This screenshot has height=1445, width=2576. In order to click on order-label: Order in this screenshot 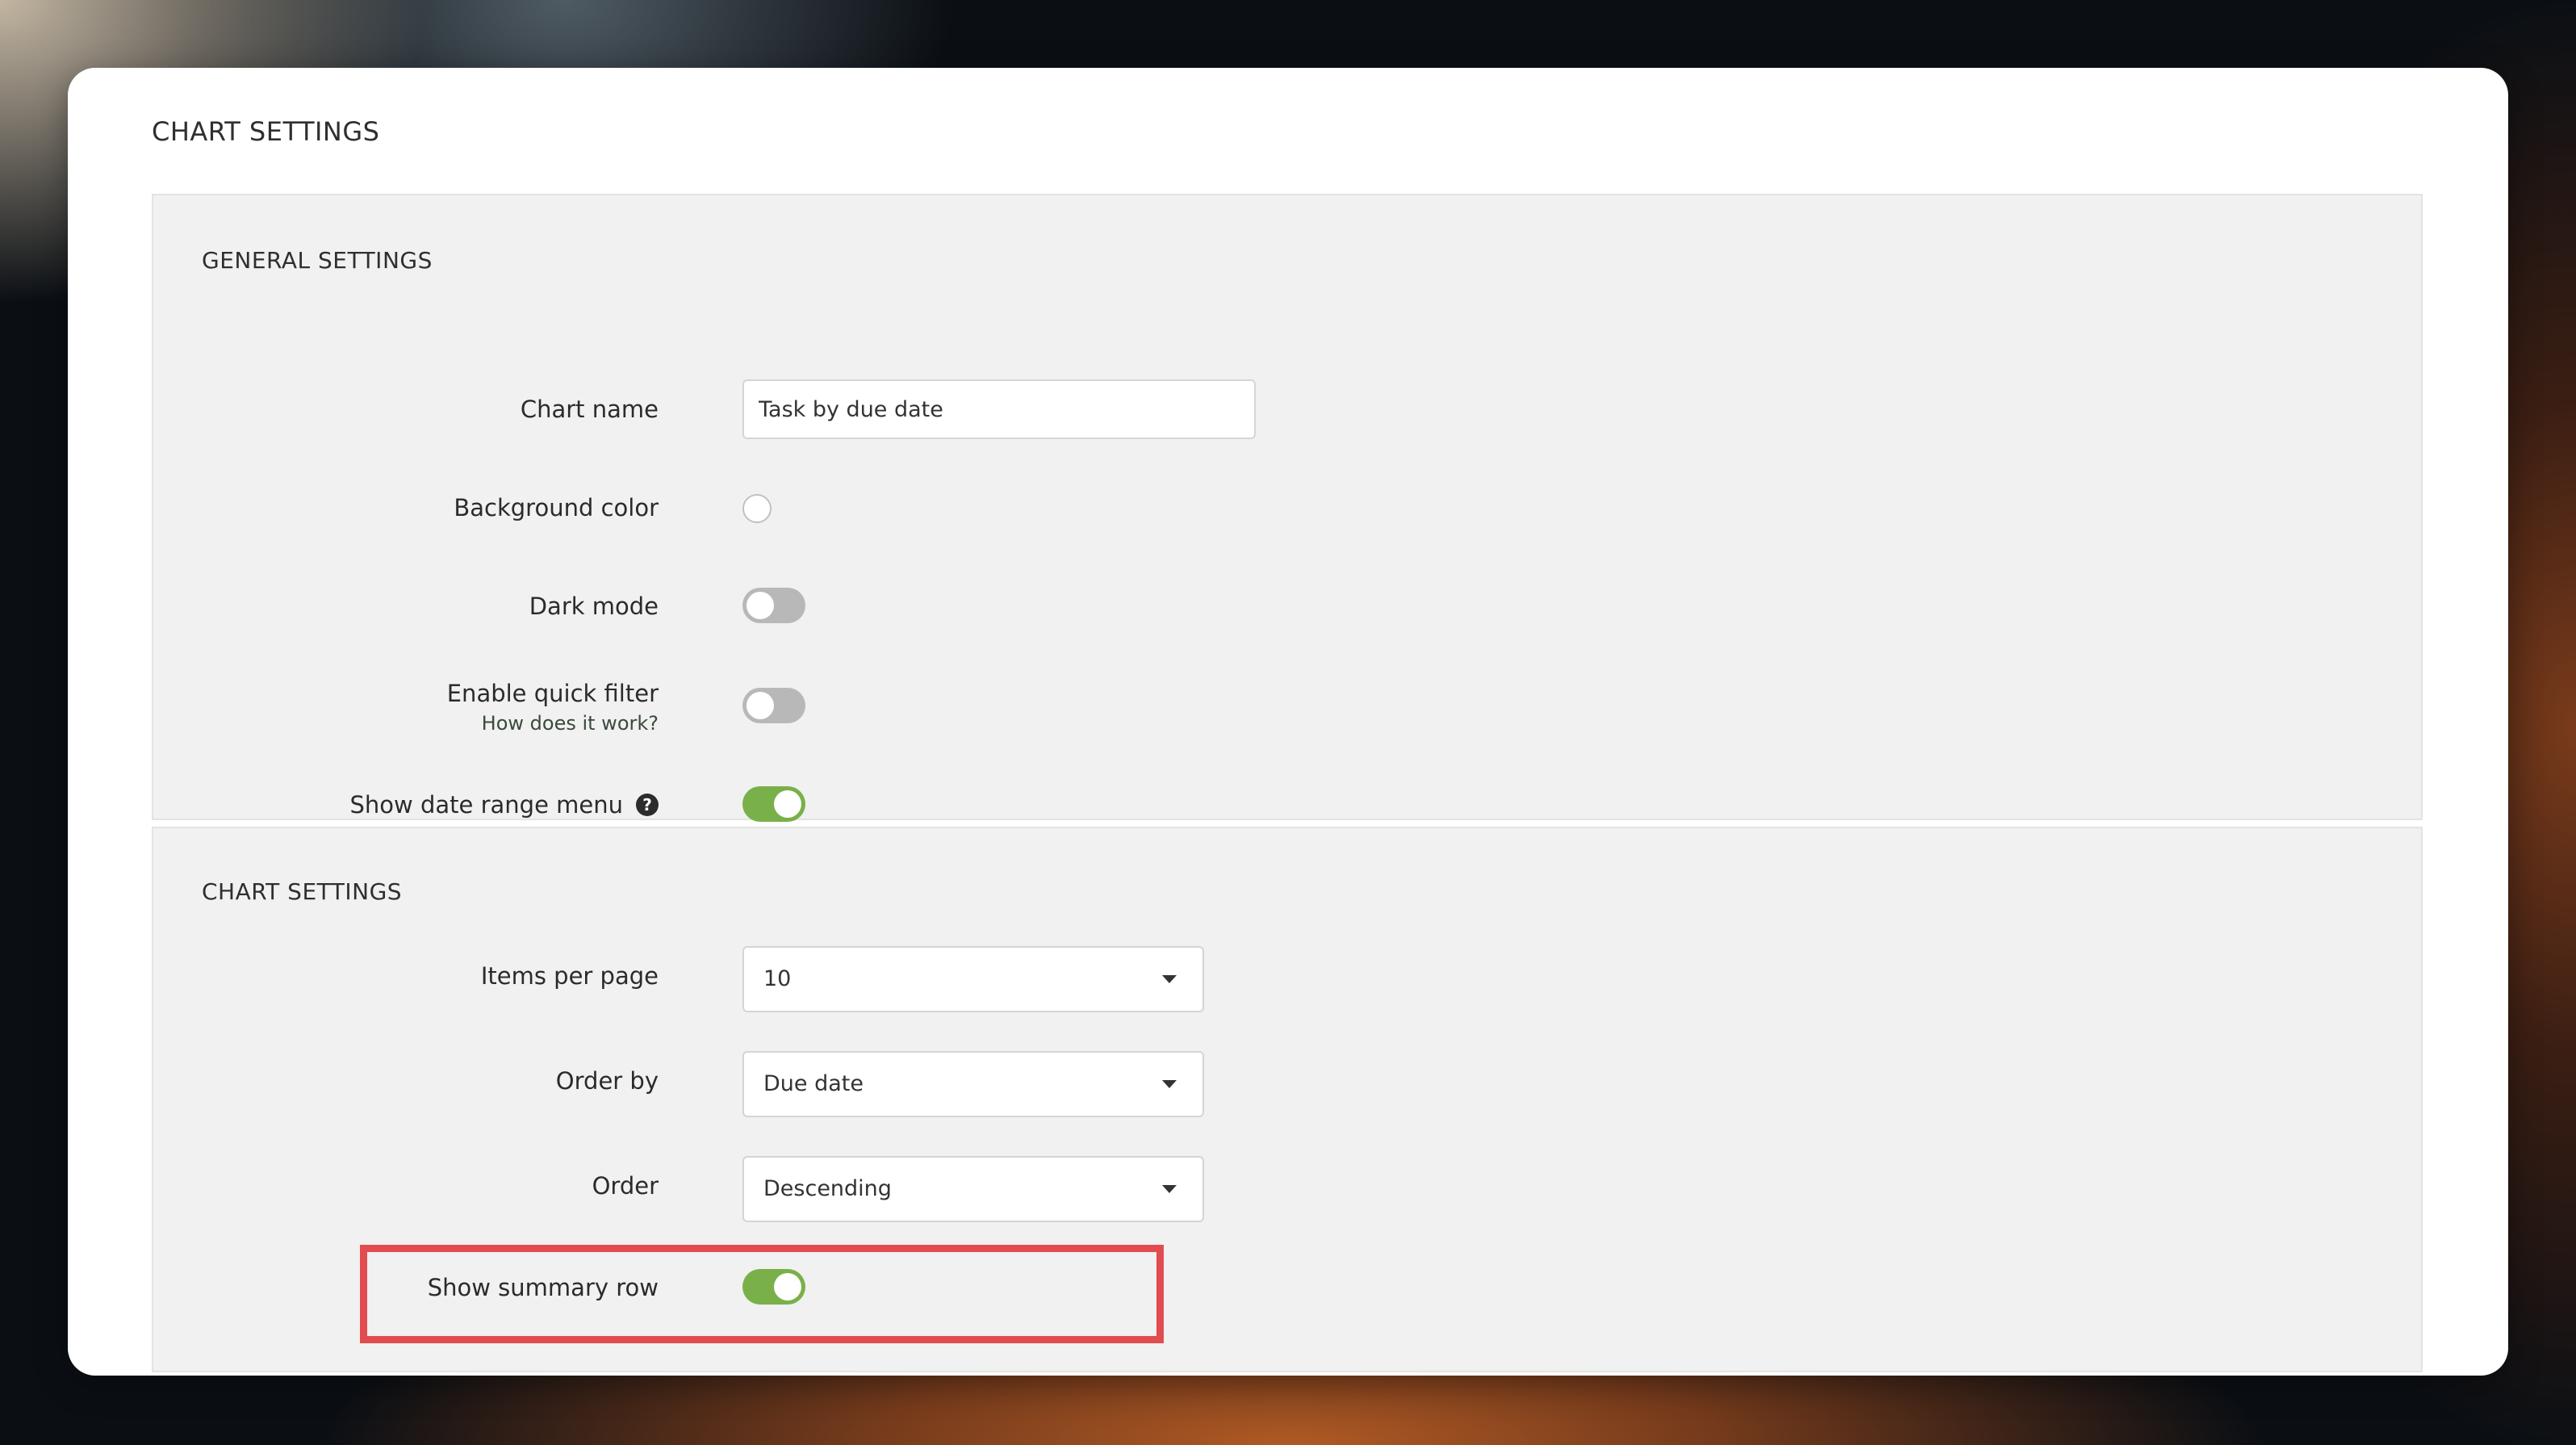, I will do `click(625, 1186)`.